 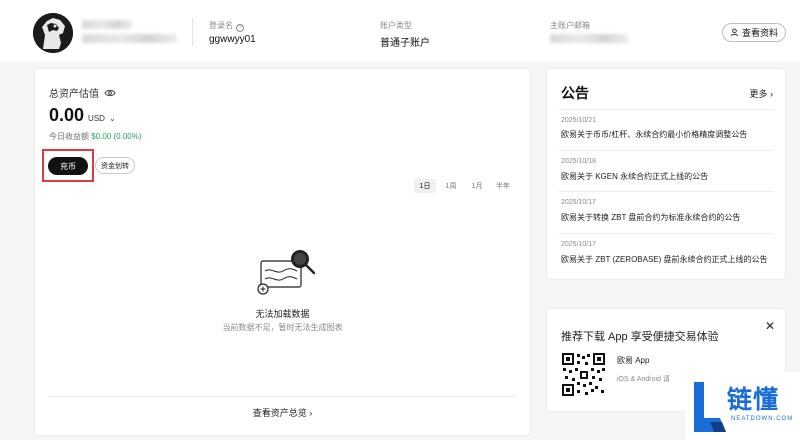 I want to click on close-icon: ✕, so click(x=770, y=326).